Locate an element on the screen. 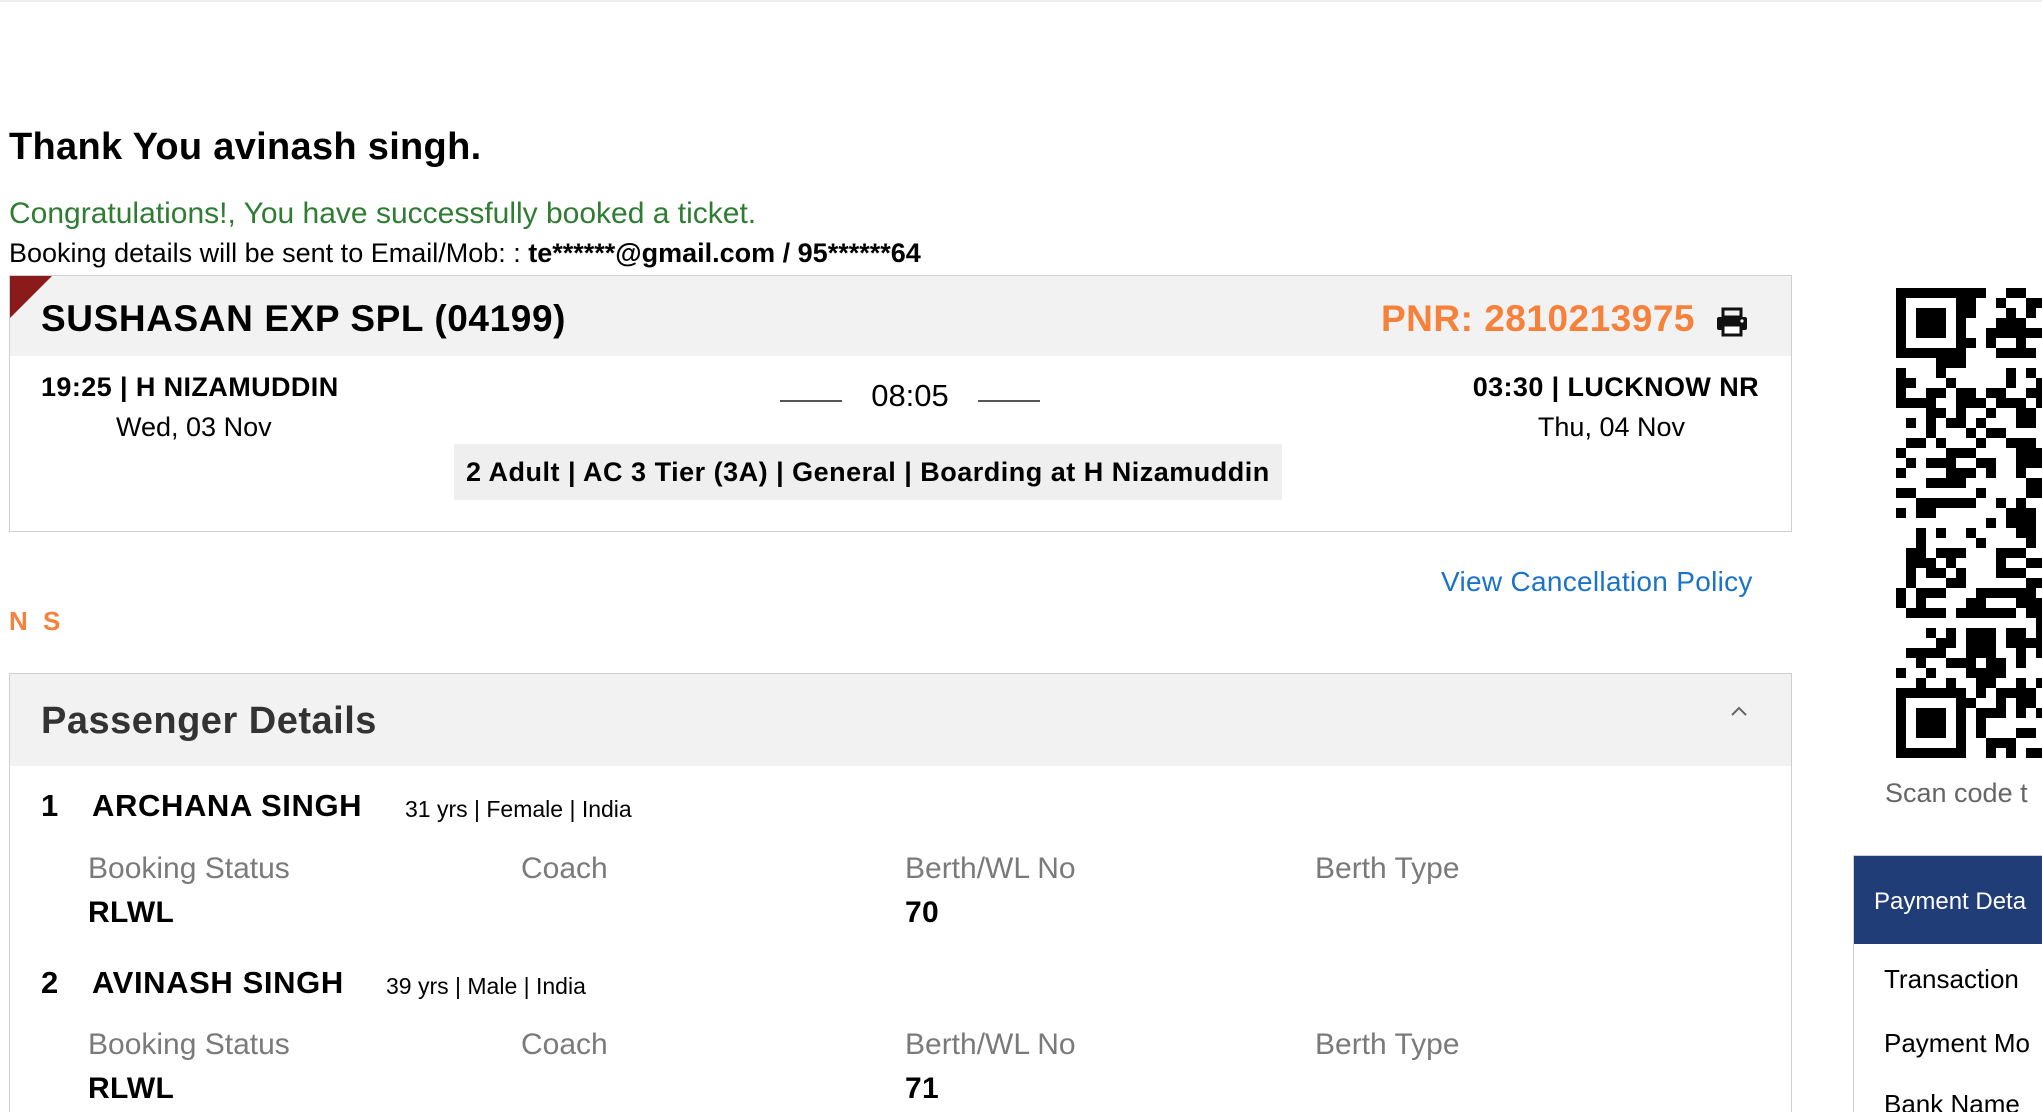 Image resolution: width=2042 pixels, height=1112 pixels. passenger-number: 1 is located at coordinates (50, 805).